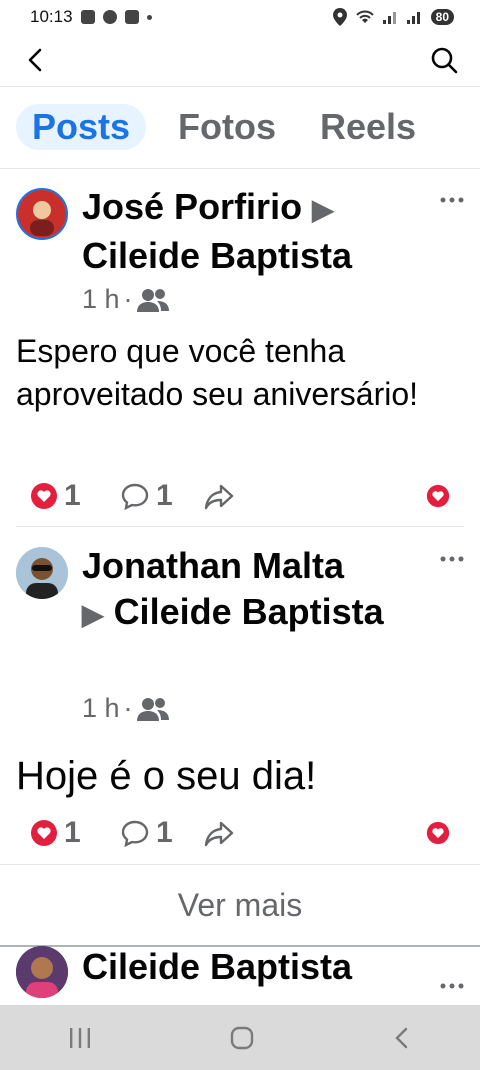  Describe the element at coordinates (368, 127) in the screenshot. I see `tab-reels: Reels` at that location.